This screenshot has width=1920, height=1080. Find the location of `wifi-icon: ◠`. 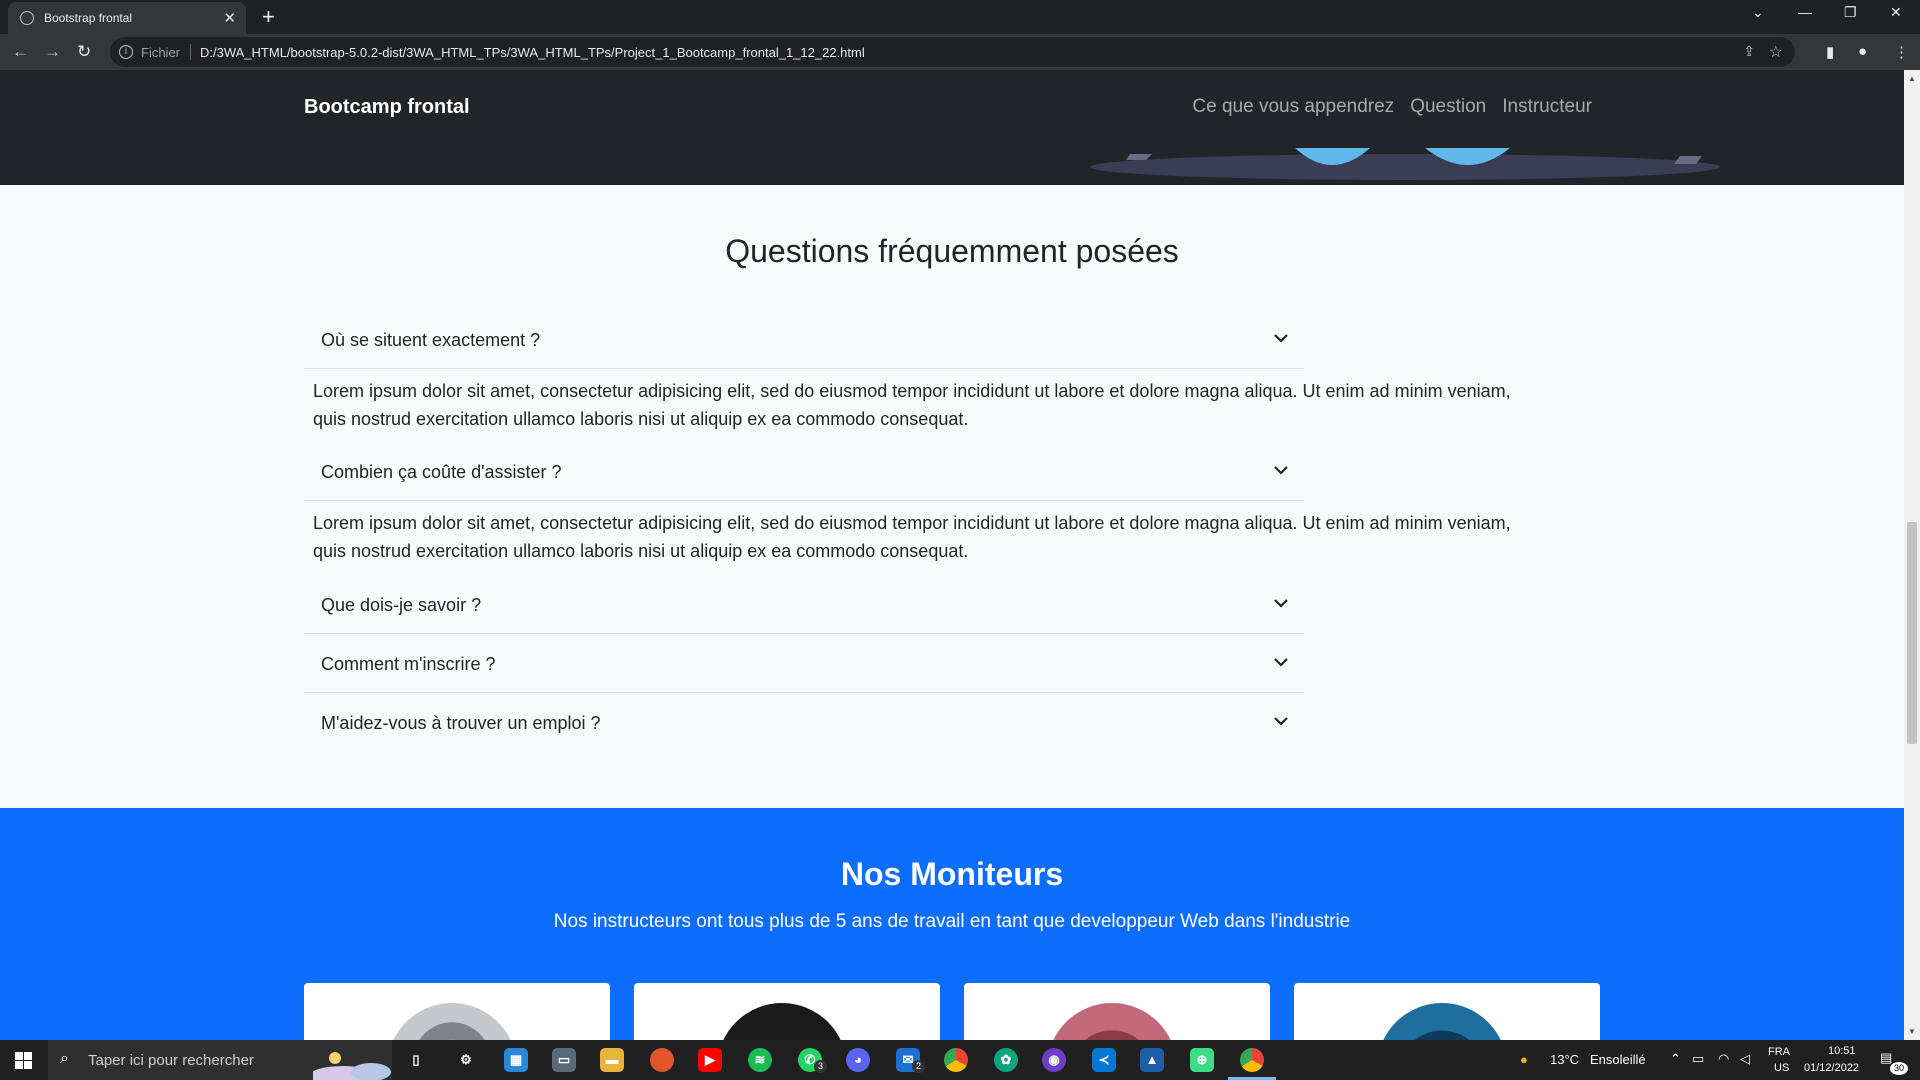

wifi-icon: ◠ is located at coordinates (1723, 1059).